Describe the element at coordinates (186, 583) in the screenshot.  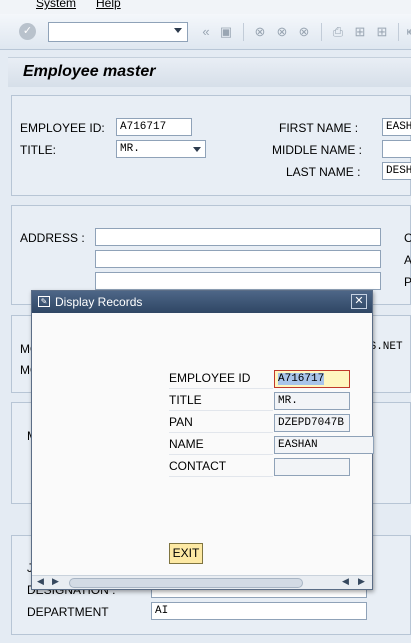
I see `scroll-thumb` at that location.